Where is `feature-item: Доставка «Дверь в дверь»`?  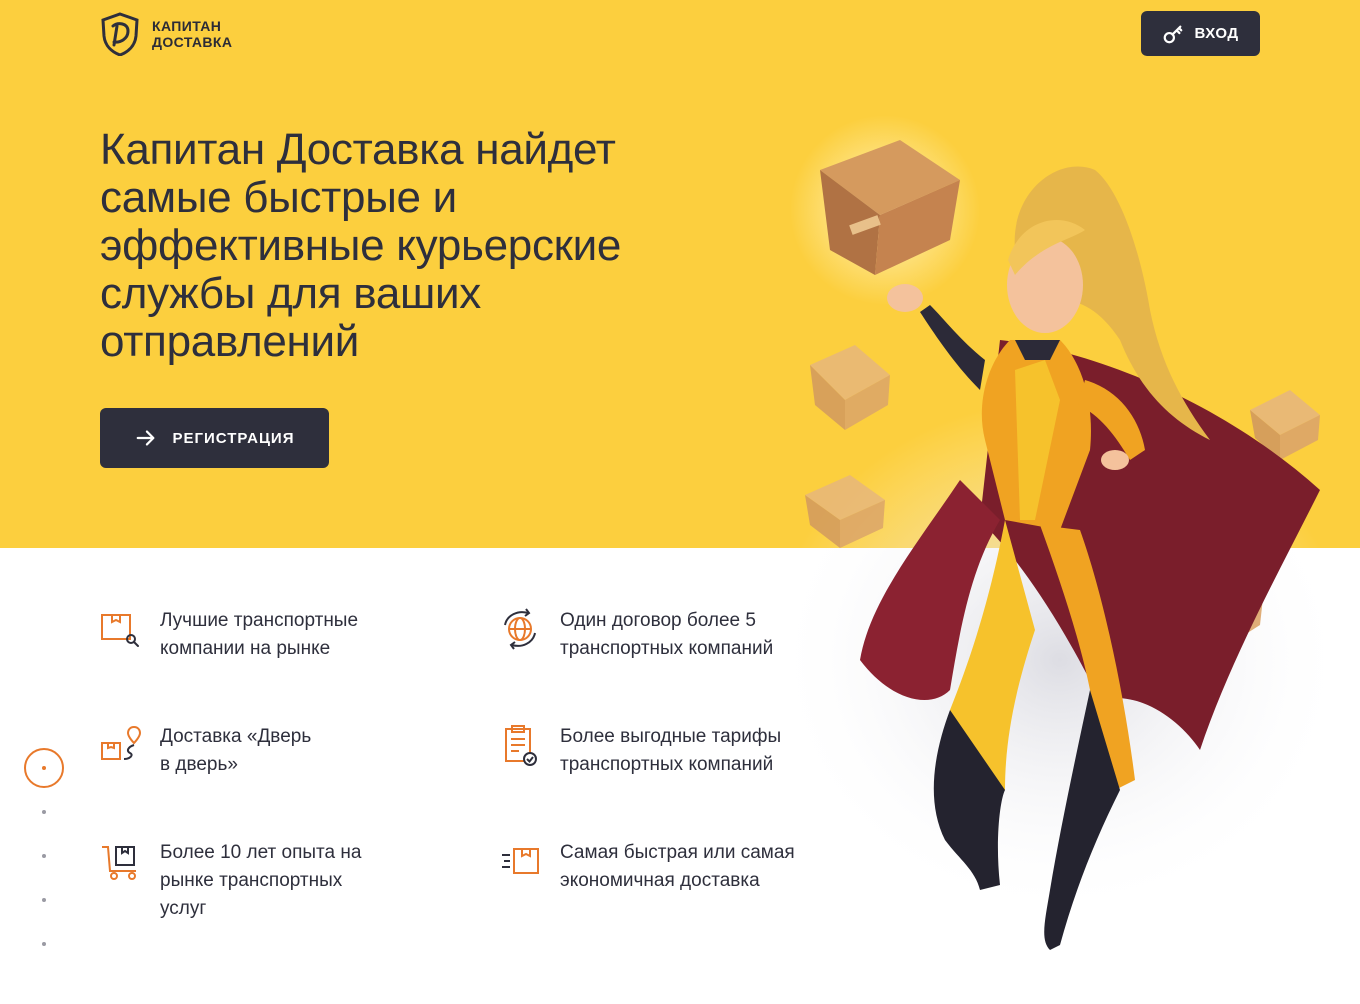 feature-item: Доставка «Дверь в дверь» is located at coordinates (265, 751).